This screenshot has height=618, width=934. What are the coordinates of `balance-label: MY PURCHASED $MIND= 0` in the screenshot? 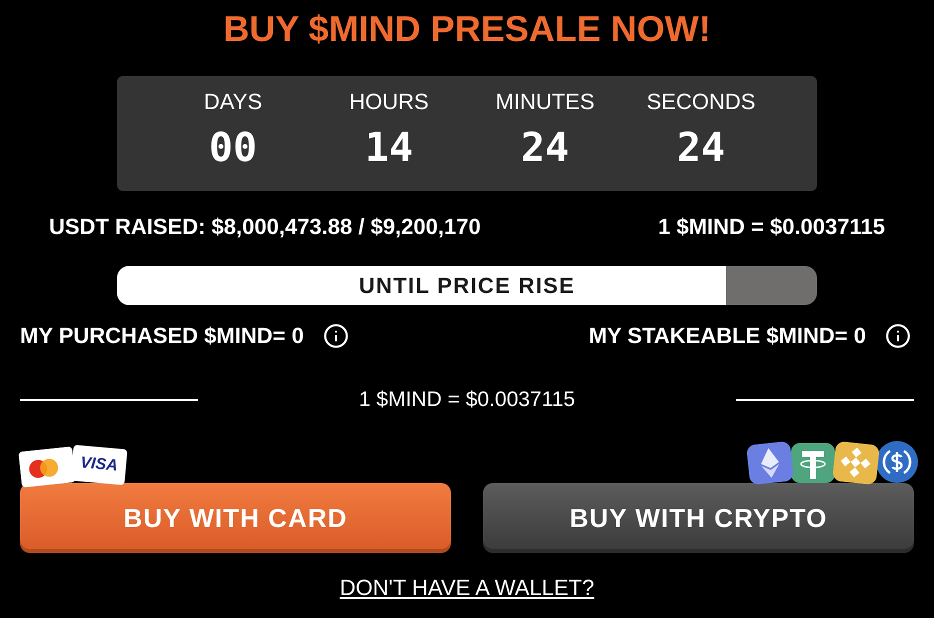 It's located at (162, 336).